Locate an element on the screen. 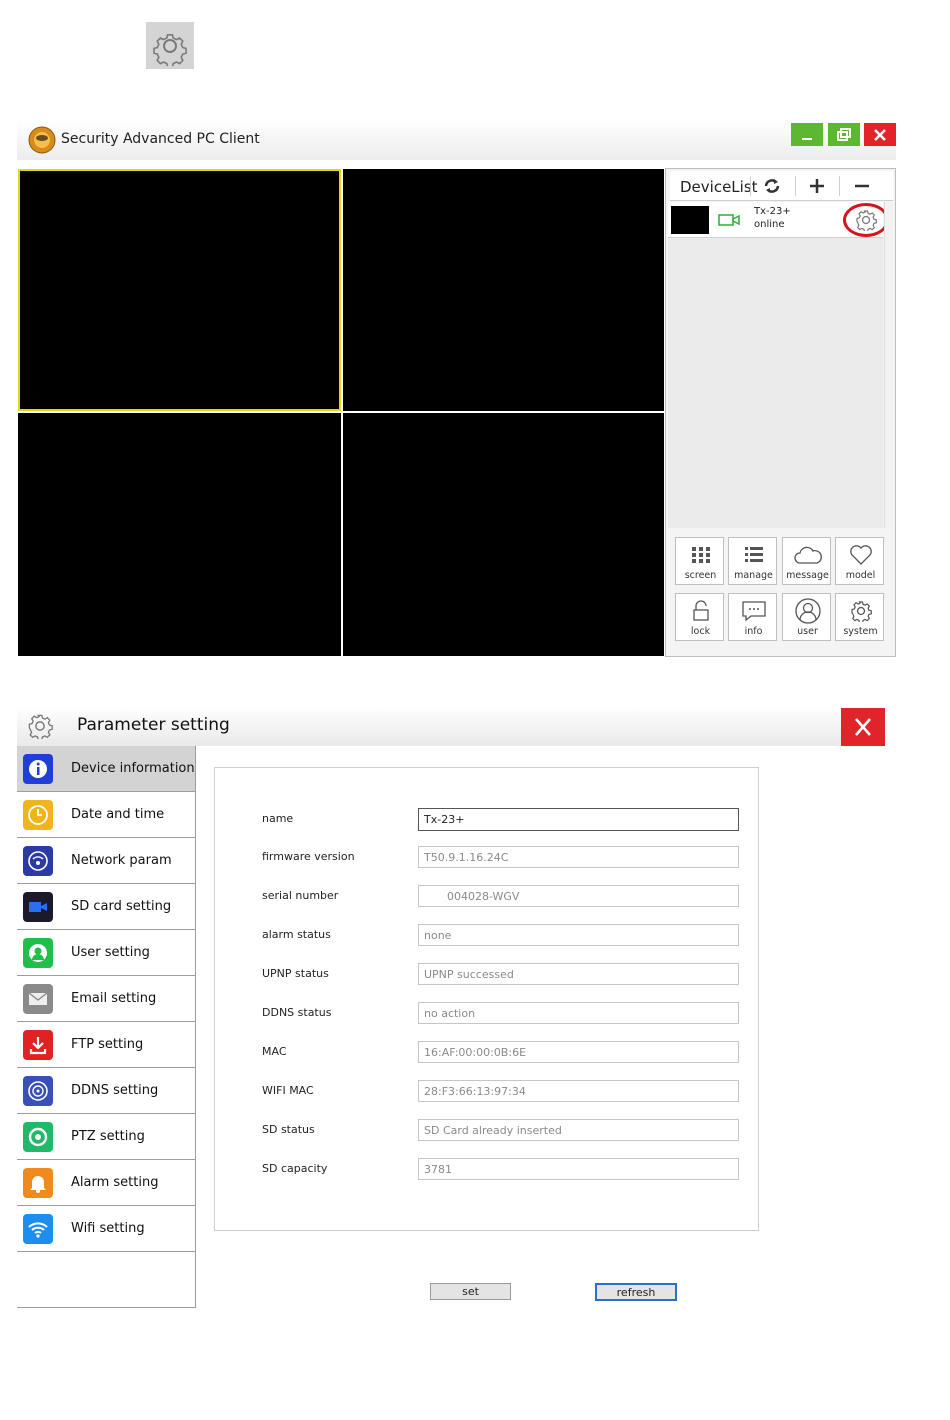  sidebar-item-network-param: Network param is located at coordinates (106, 861).